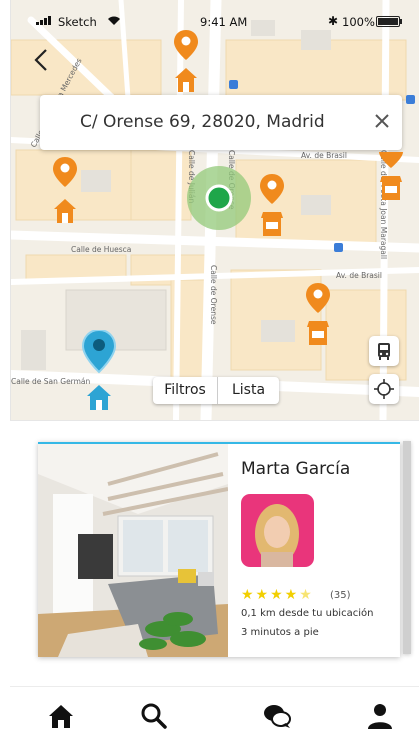  Describe the element at coordinates (219, 198) in the screenshot. I see `current-location-dot` at that location.